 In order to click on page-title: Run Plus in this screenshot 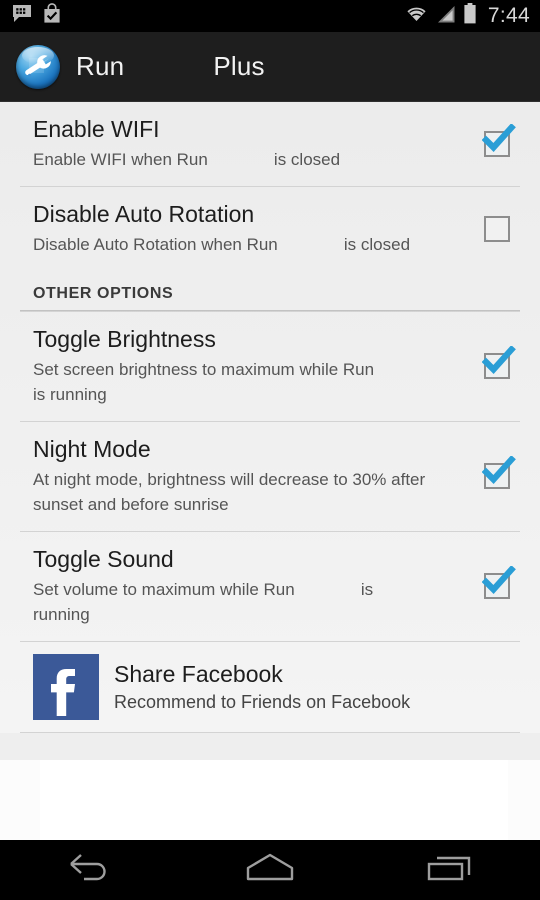, I will do `click(170, 66)`.